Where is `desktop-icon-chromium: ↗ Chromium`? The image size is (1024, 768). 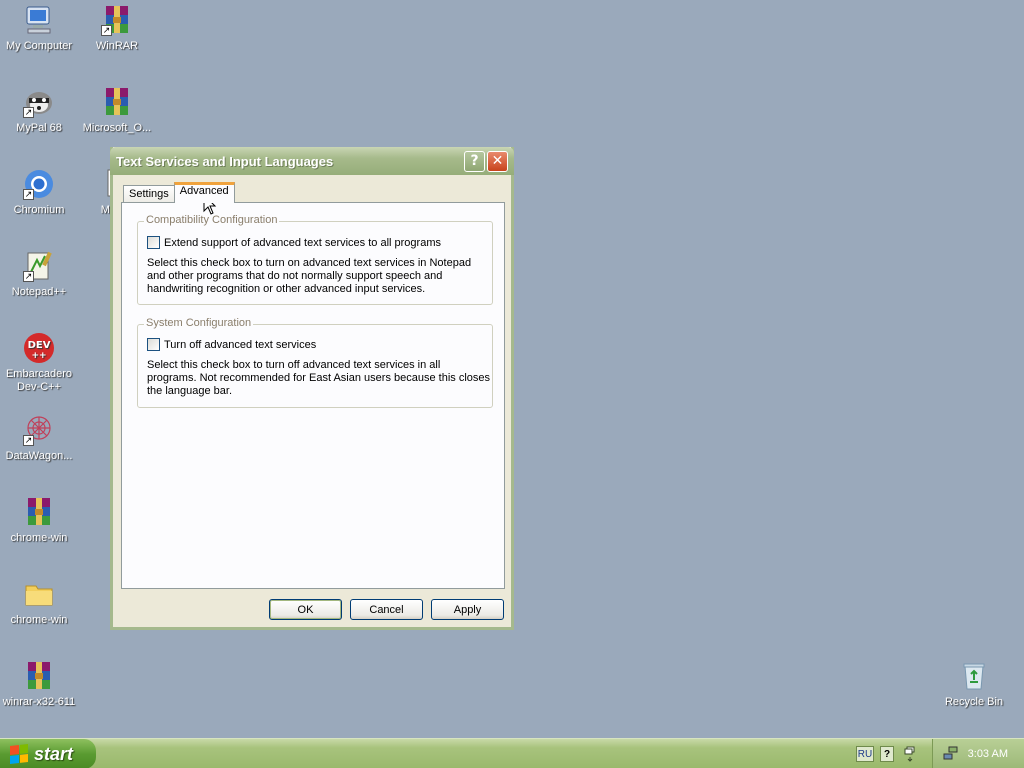 desktop-icon-chromium: ↗ Chromium is located at coordinates (39, 192).